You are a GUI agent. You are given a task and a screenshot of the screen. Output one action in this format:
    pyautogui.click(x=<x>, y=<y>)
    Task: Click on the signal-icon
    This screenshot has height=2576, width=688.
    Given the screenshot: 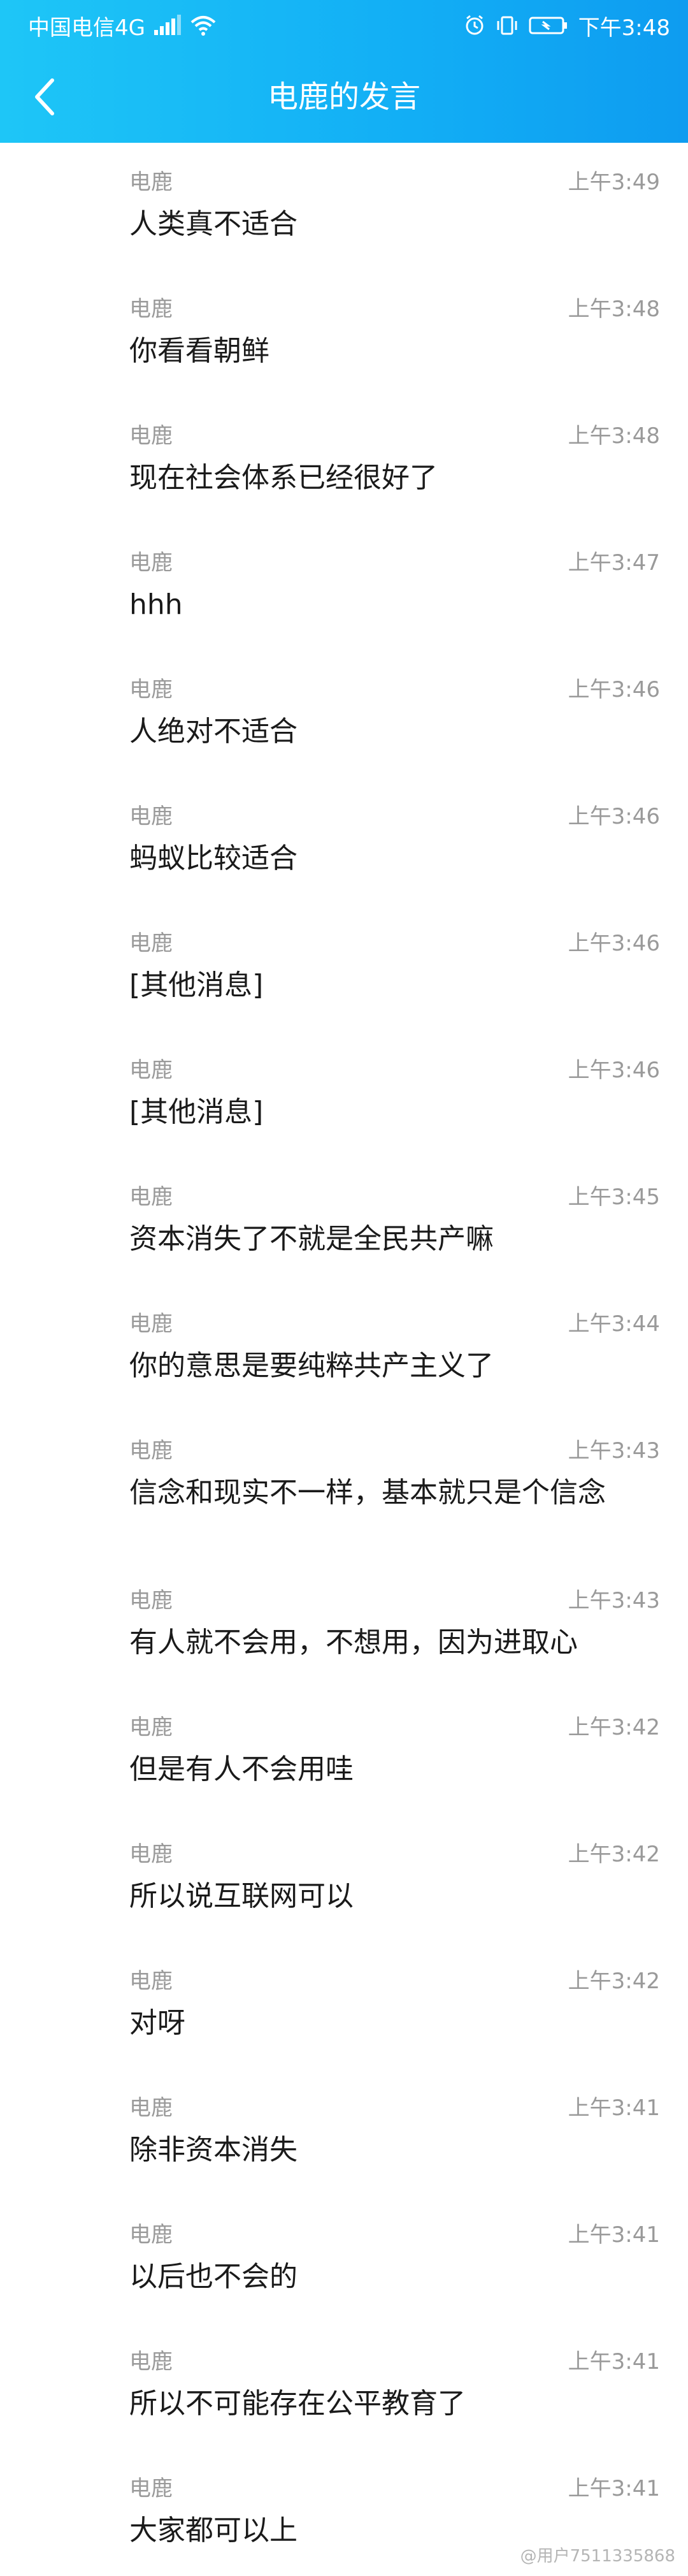 What is the action you would take?
    pyautogui.click(x=167, y=25)
    